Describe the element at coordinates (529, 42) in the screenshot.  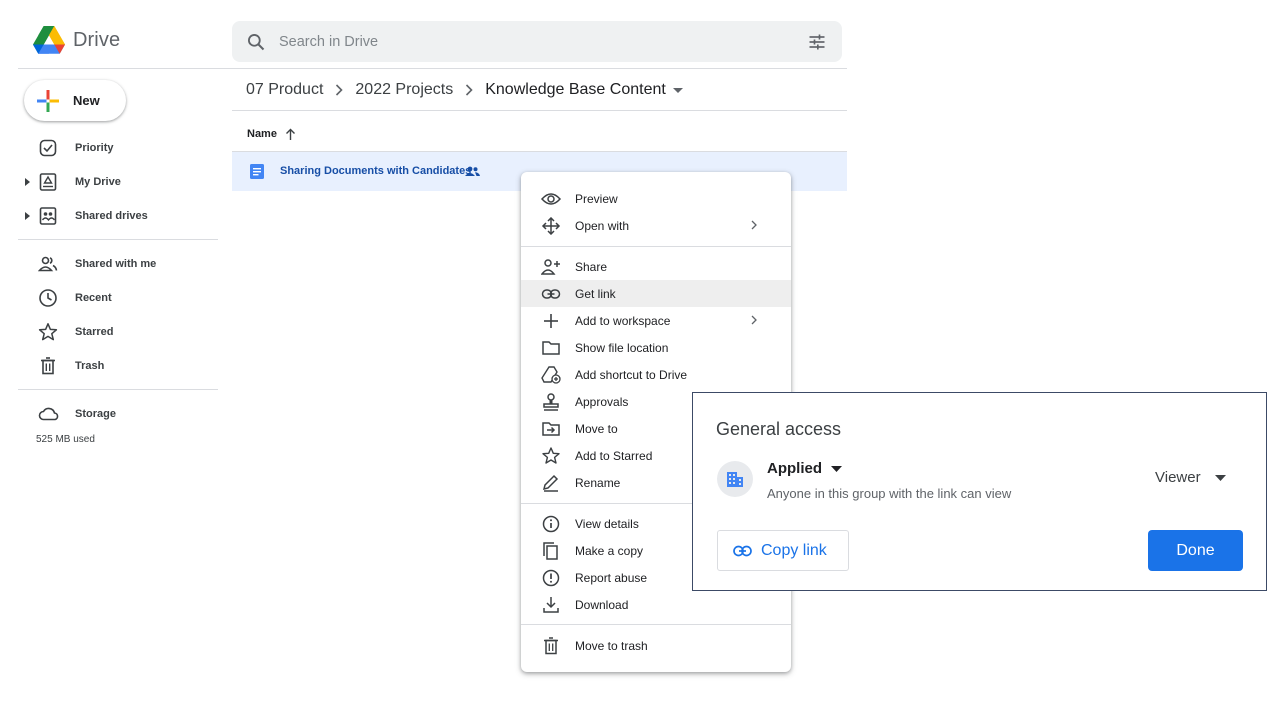
I see `search-input` at that location.